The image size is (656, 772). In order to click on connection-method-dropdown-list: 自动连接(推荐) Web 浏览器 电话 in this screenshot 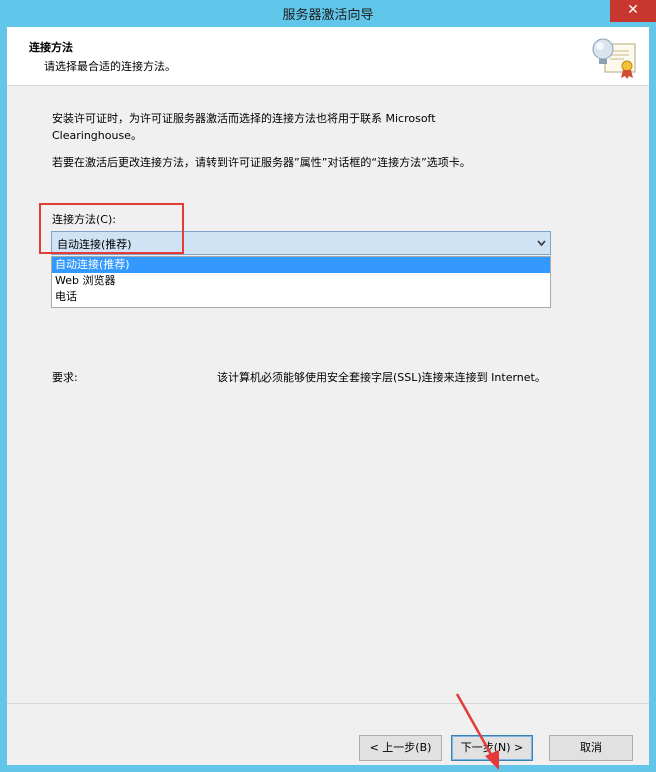, I will do `click(301, 282)`.